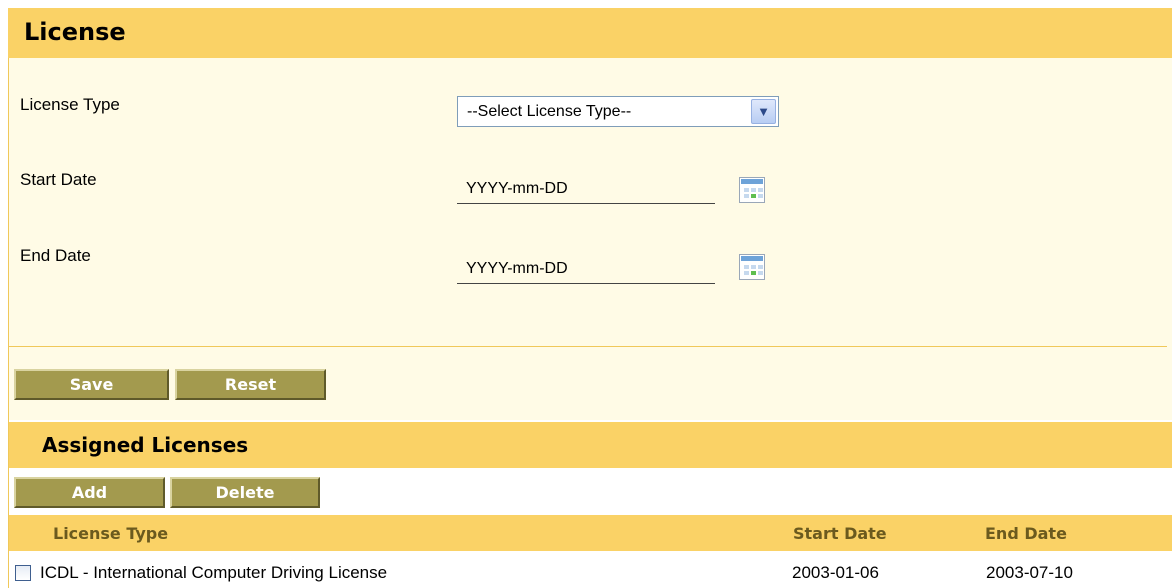 The image size is (1172, 588). What do you see at coordinates (752, 267) in the screenshot?
I see `end-date-calendar-icon` at bounding box center [752, 267].